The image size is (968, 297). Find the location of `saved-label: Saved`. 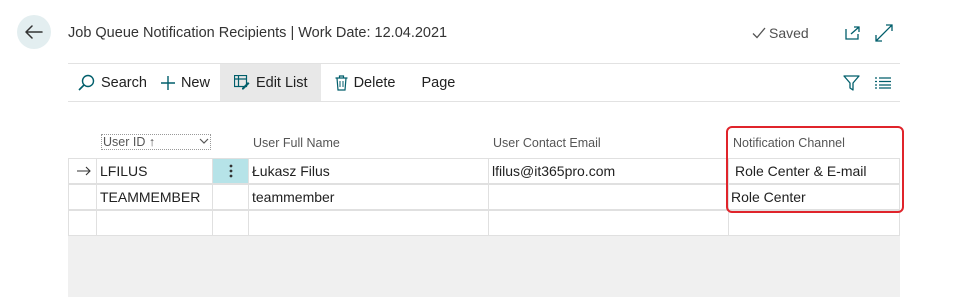

saved-label: Saved is located at coordinates (789, 33).